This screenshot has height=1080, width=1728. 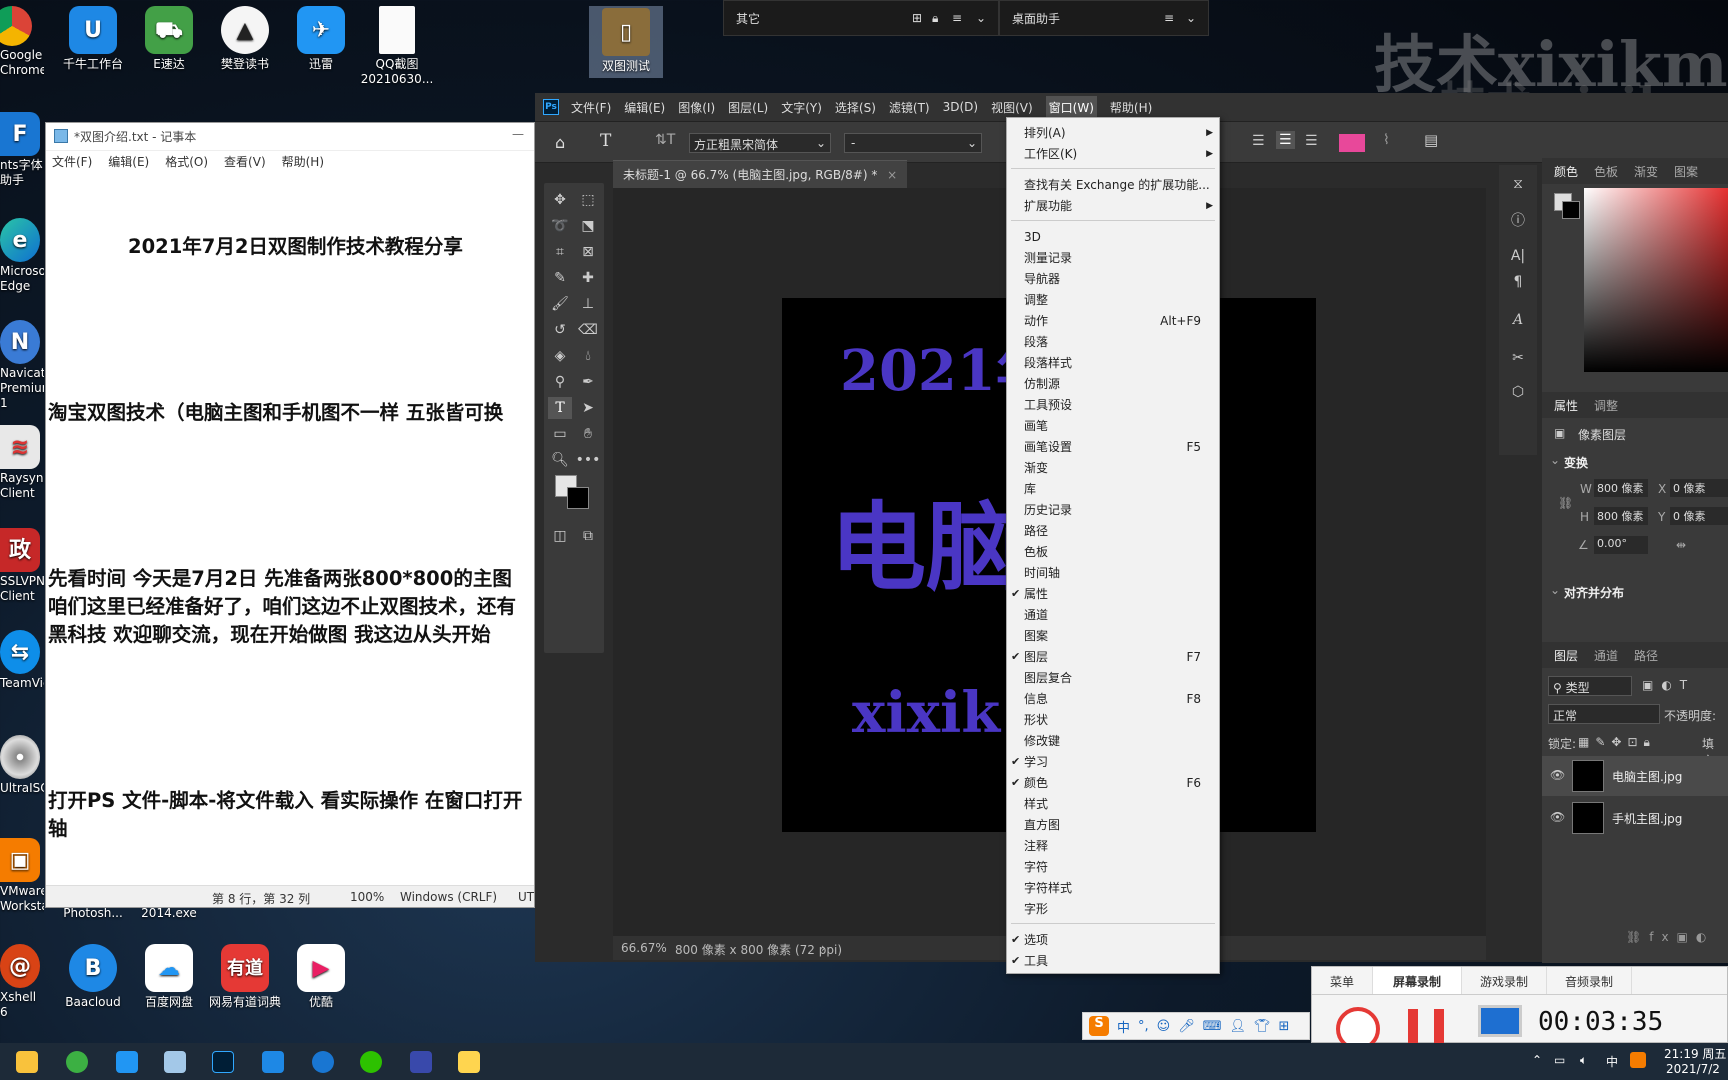 I want to click on object-select-icon: ⬔, so click(x=588, y=226).